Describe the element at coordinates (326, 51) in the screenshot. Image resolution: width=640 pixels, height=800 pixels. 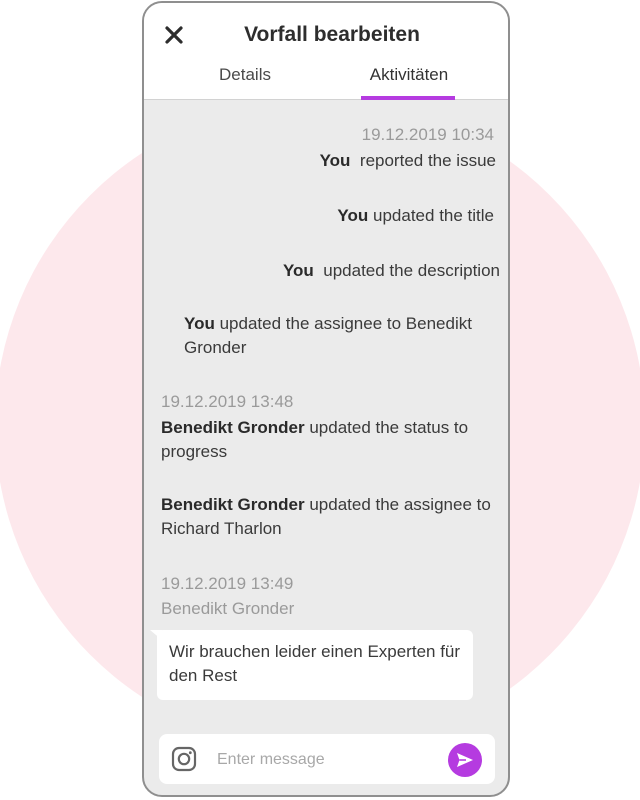
I see `app-header: Vorfall bearbeiten Details Aktivitäten` at that location.